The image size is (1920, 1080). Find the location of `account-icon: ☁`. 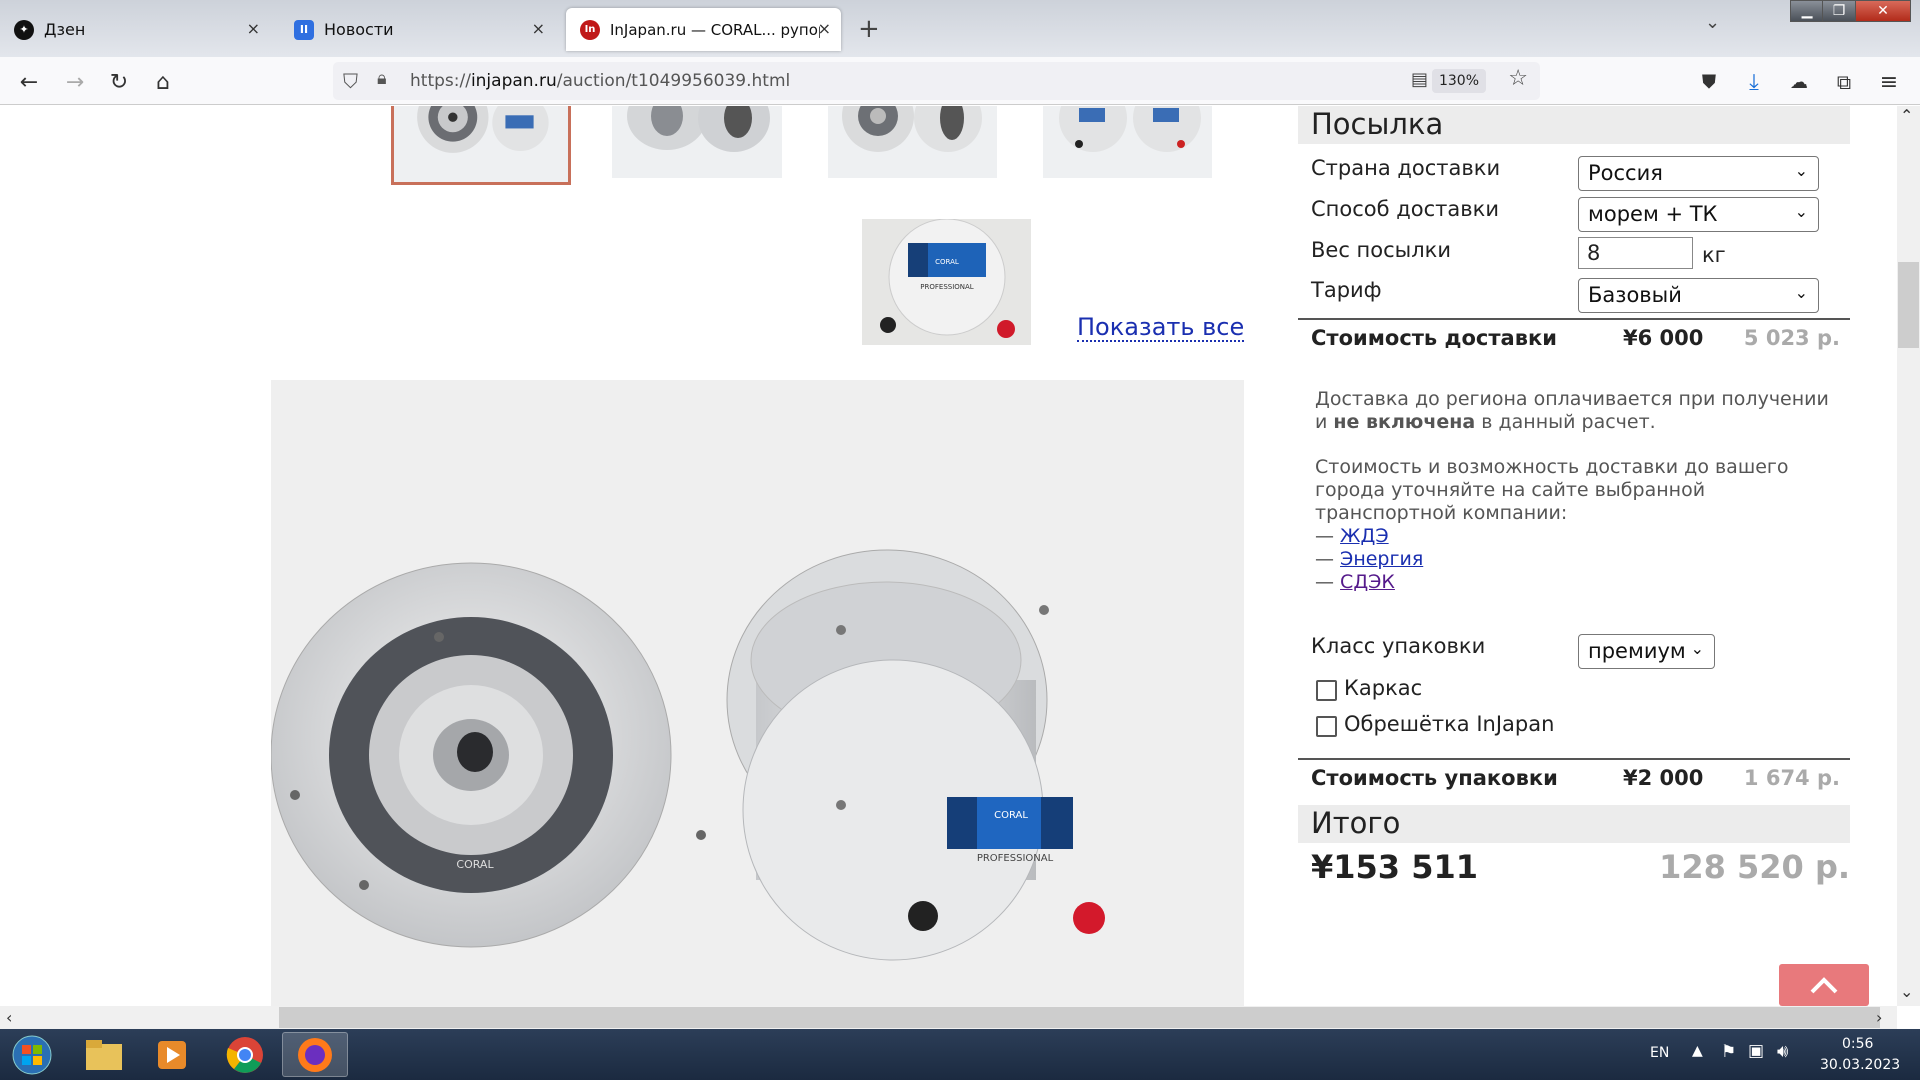

account-icon: ☁ is located at coordinates (1799, 82).